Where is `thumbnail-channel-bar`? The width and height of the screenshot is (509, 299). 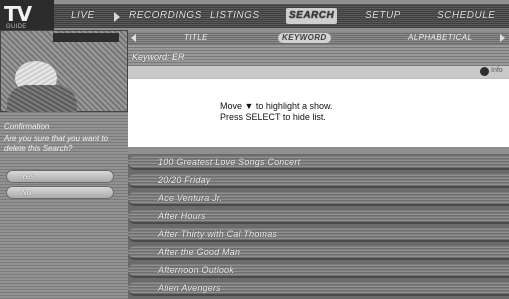 thumbnail-channel-bar is located at coordinates (86, 37).